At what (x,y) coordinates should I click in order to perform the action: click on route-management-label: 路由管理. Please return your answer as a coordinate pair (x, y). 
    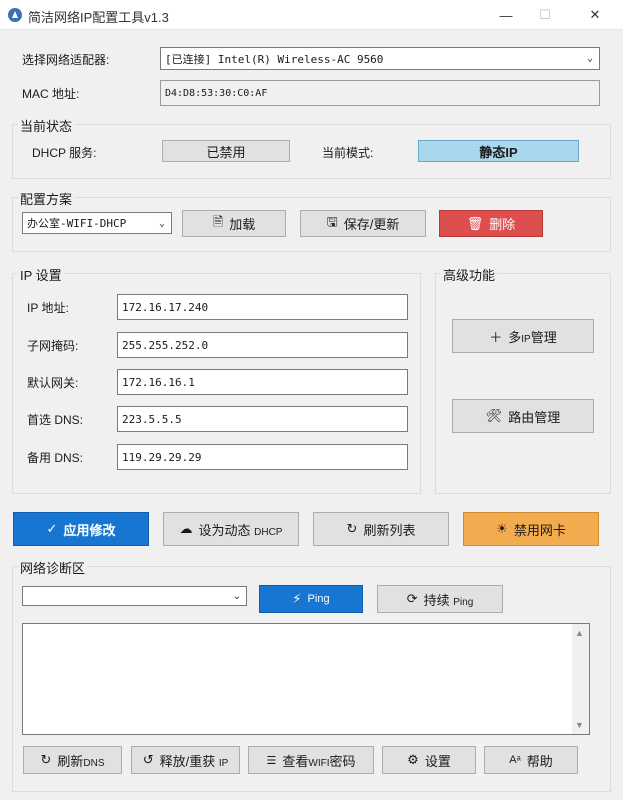
    Looking at the image, I should click on (534, 417).